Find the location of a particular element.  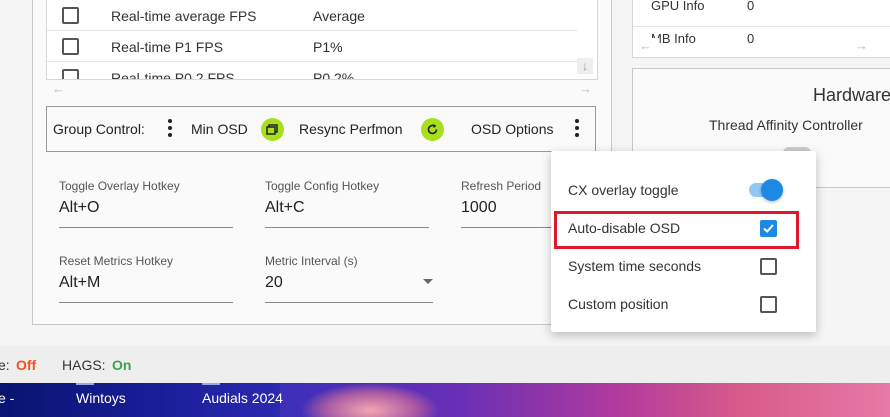

horizontal-scrollbar: ← → is located at coordinates (322, 89).